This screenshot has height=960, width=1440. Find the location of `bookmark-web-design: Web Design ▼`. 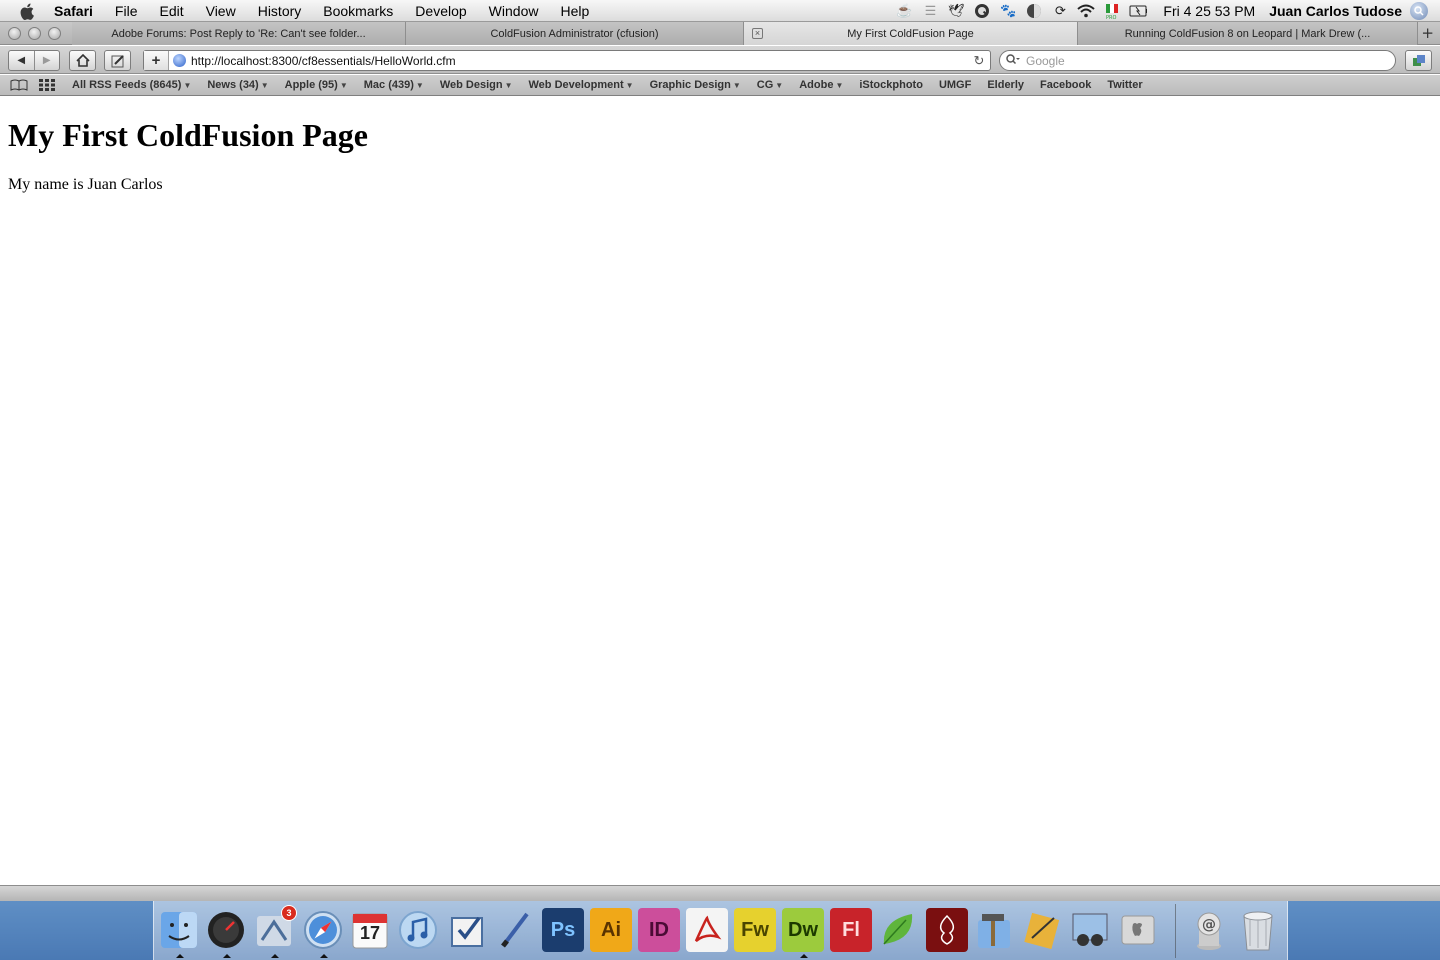

bookmark-web-design: Web Design ▼ is located at coordinates (476, 85).